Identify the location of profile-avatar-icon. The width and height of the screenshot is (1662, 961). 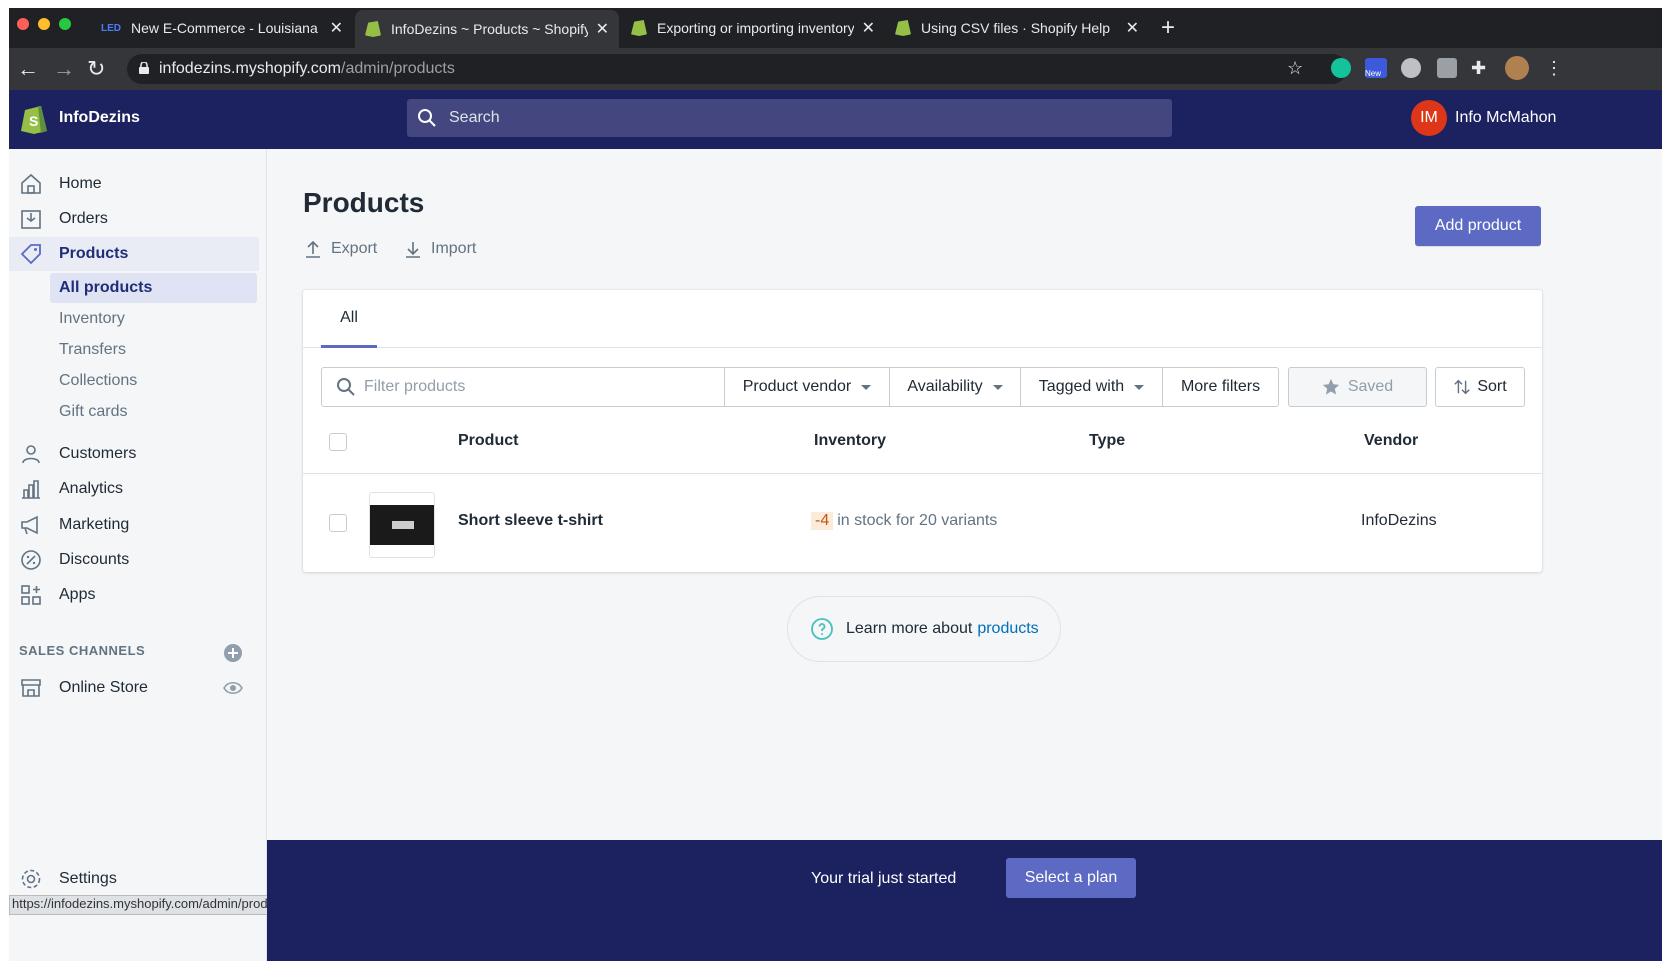
(1517, 68).